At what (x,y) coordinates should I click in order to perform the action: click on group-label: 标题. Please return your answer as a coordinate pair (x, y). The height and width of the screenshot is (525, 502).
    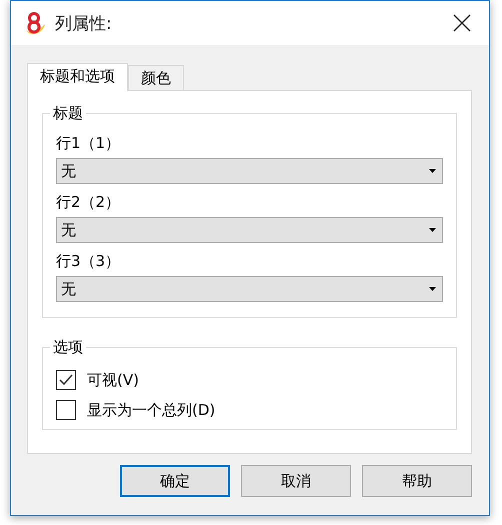
    Looking at the image, I should click on (68, 113).